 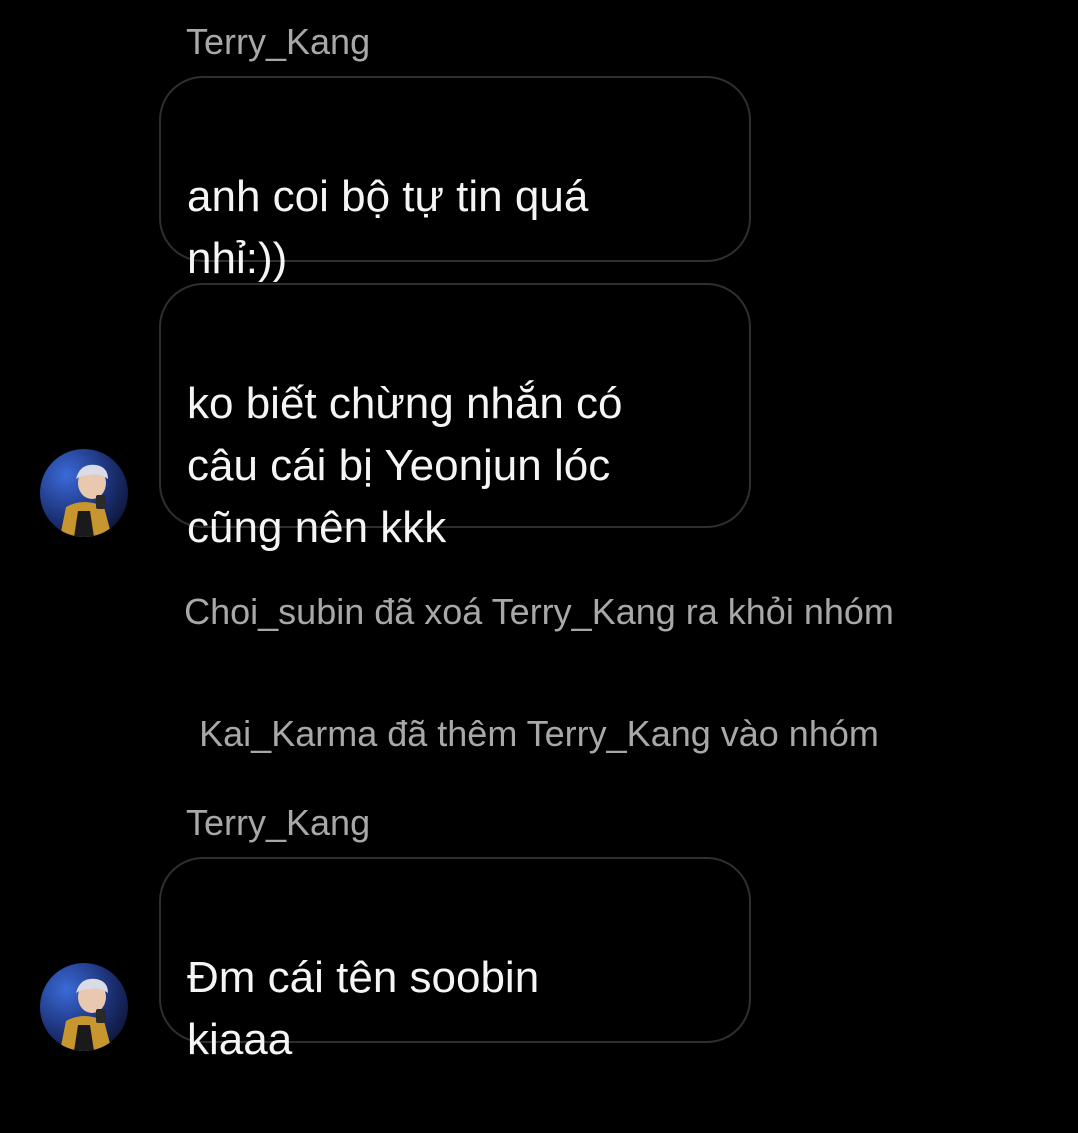 What do you see at coordinates (539, 733) in the screenshot?
I see `system-event: Kai_Karma đã thêm Terry_Kang vào nhóm` at bounding box center [539, 733].